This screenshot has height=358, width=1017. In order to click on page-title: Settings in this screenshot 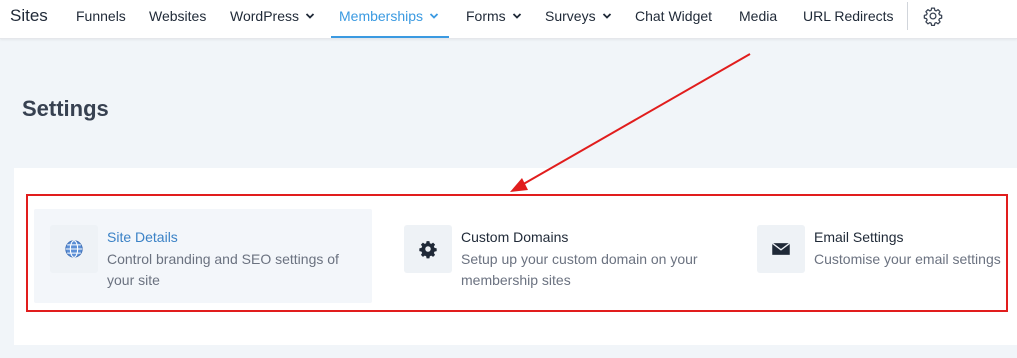, I will do `click(65, 108)`.